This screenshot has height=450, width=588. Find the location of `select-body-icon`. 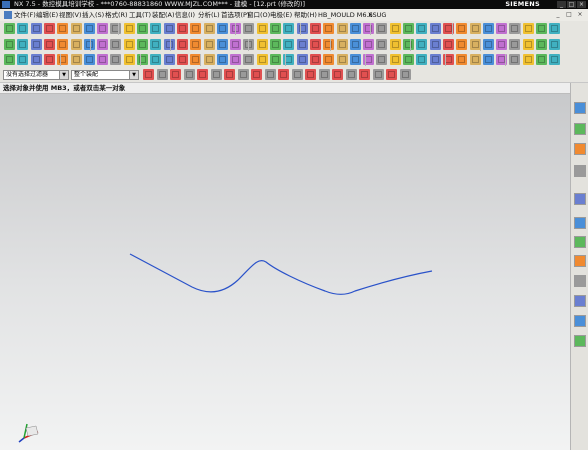

select-body-icon is located at coordinates (189, 74).